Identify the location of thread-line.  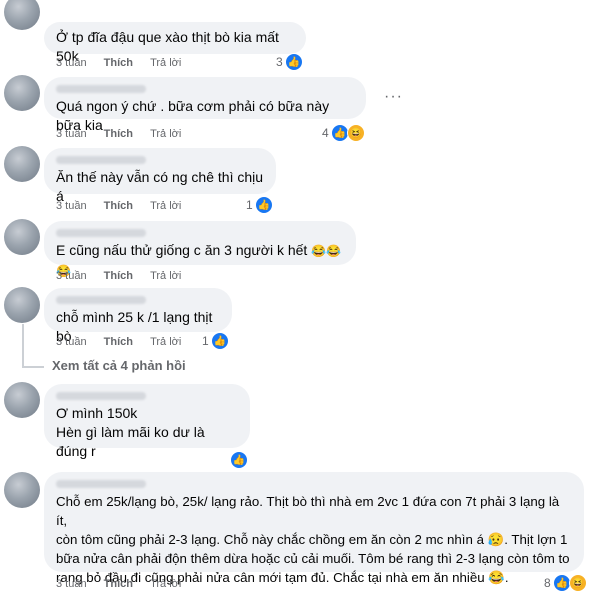
(23, 345).